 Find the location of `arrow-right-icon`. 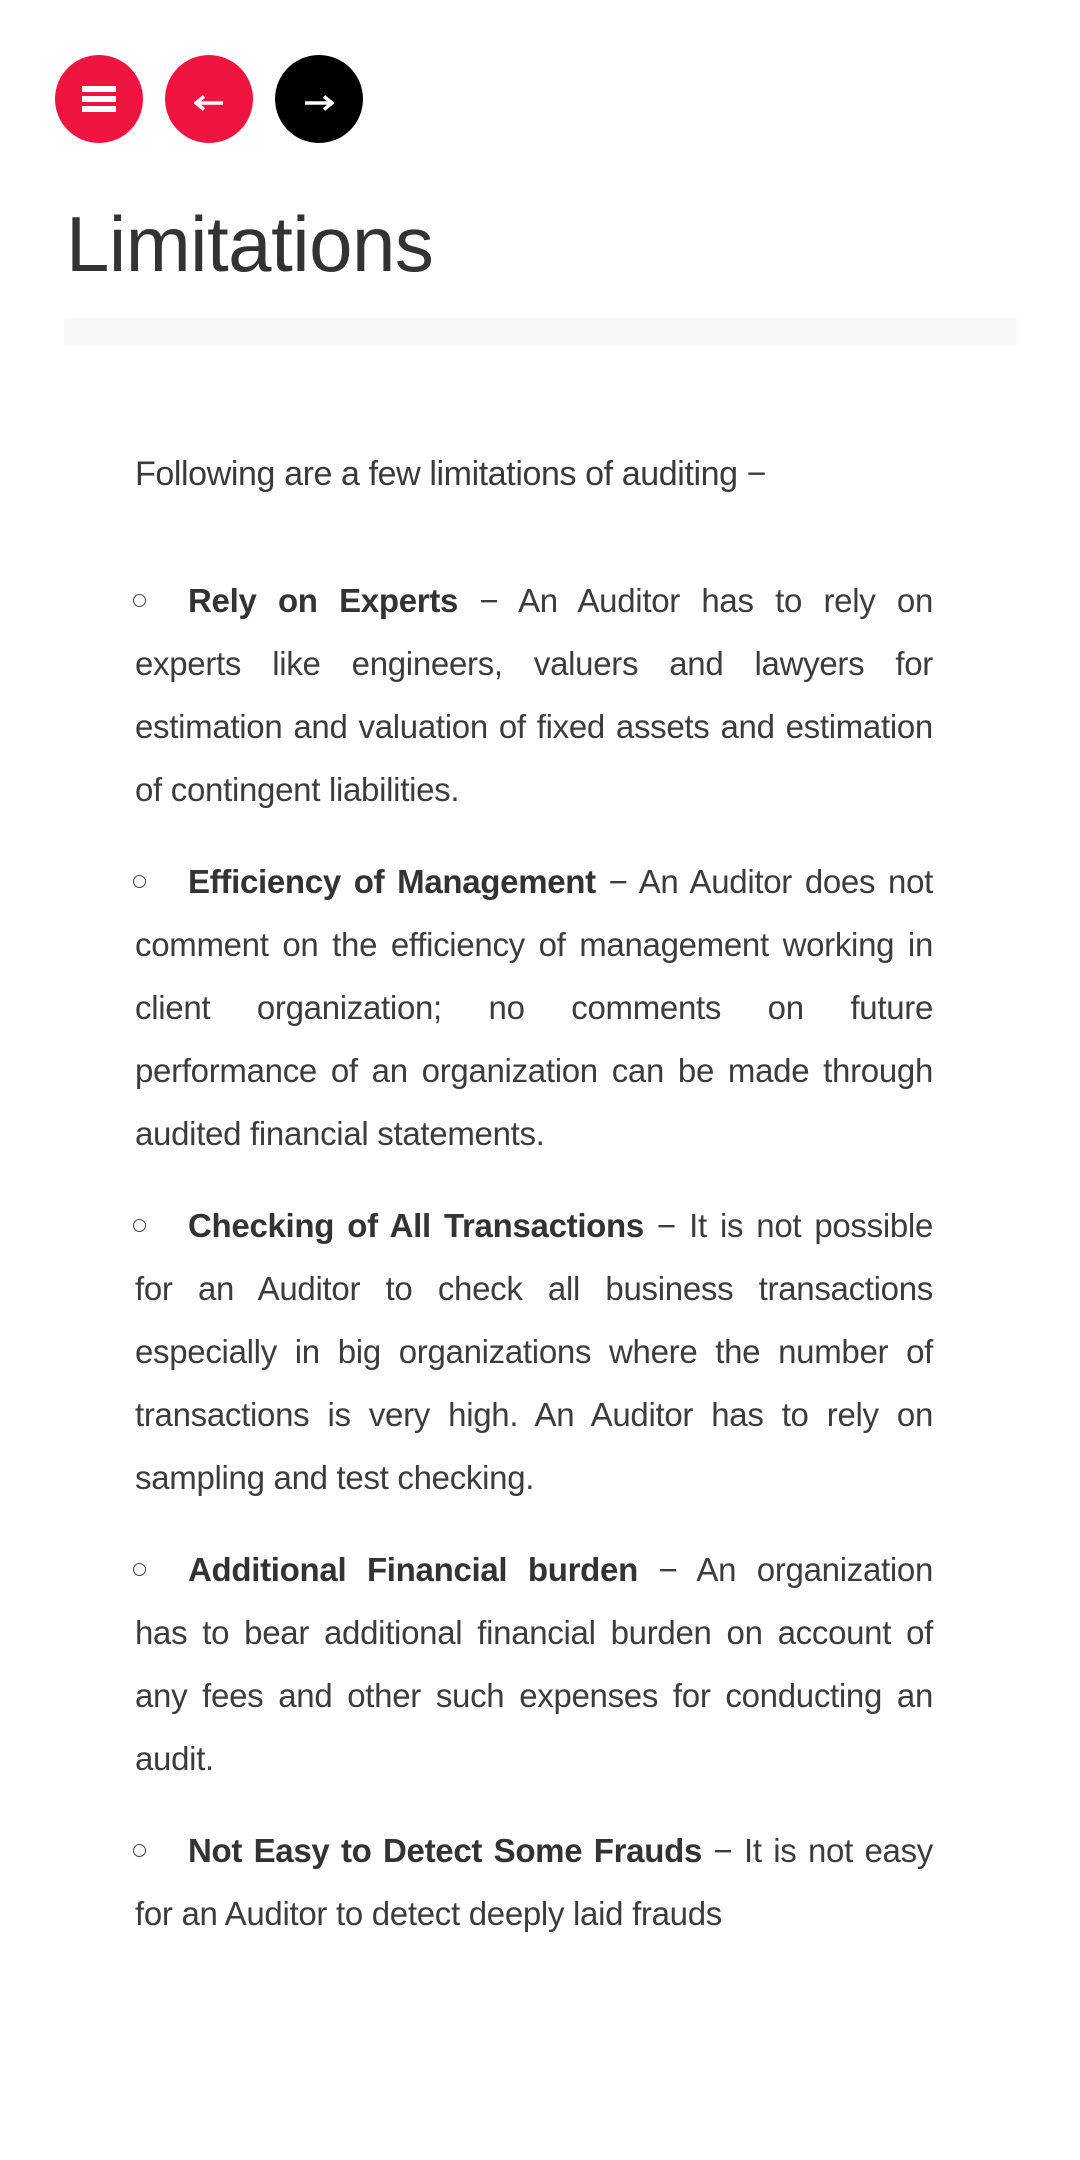

arrow-right-icon is located at coordinates (319, 103).